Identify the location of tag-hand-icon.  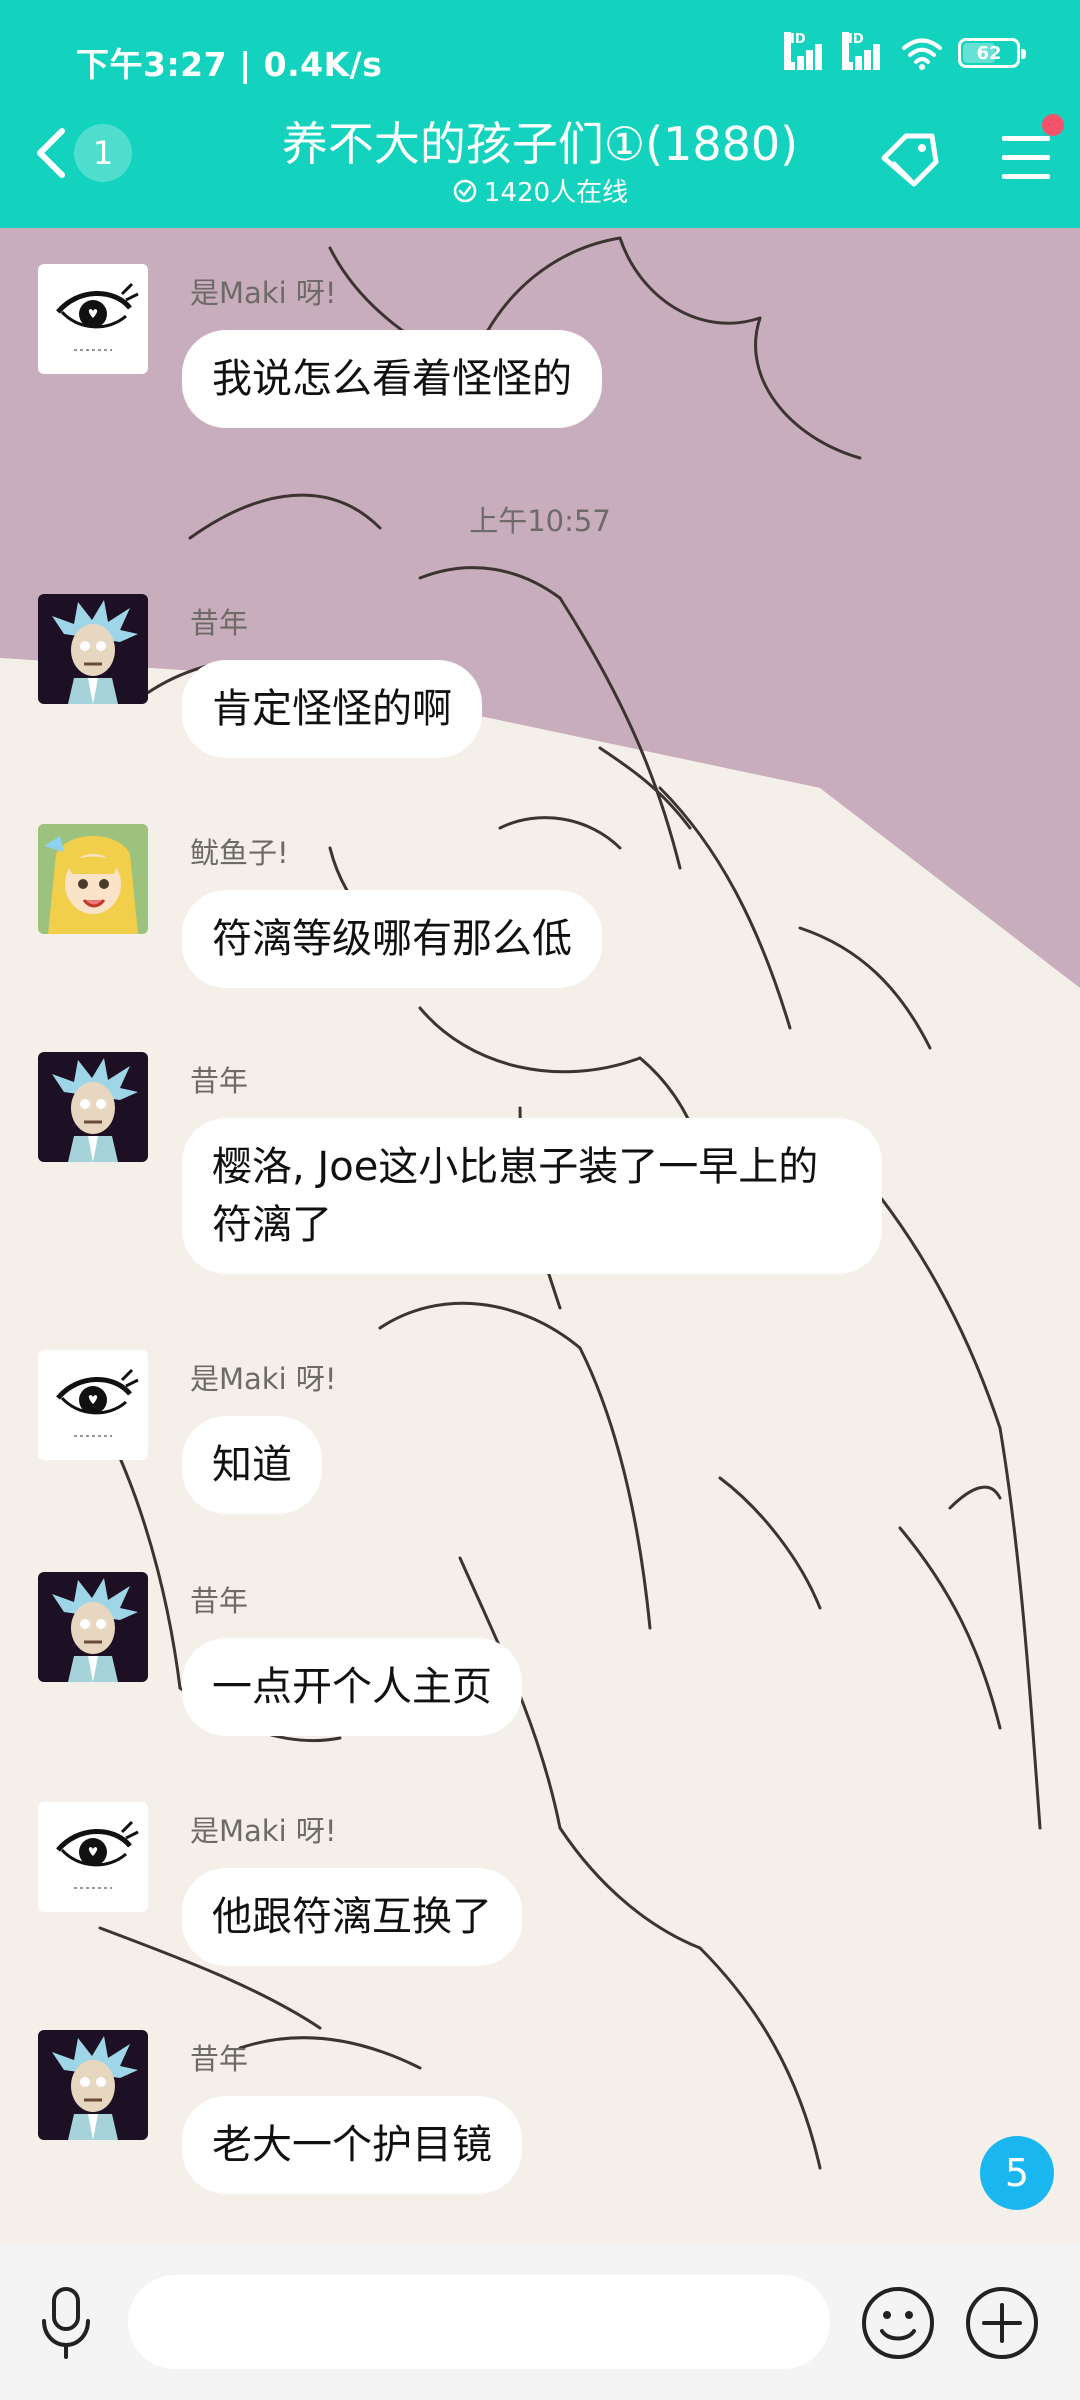
(910, 160).